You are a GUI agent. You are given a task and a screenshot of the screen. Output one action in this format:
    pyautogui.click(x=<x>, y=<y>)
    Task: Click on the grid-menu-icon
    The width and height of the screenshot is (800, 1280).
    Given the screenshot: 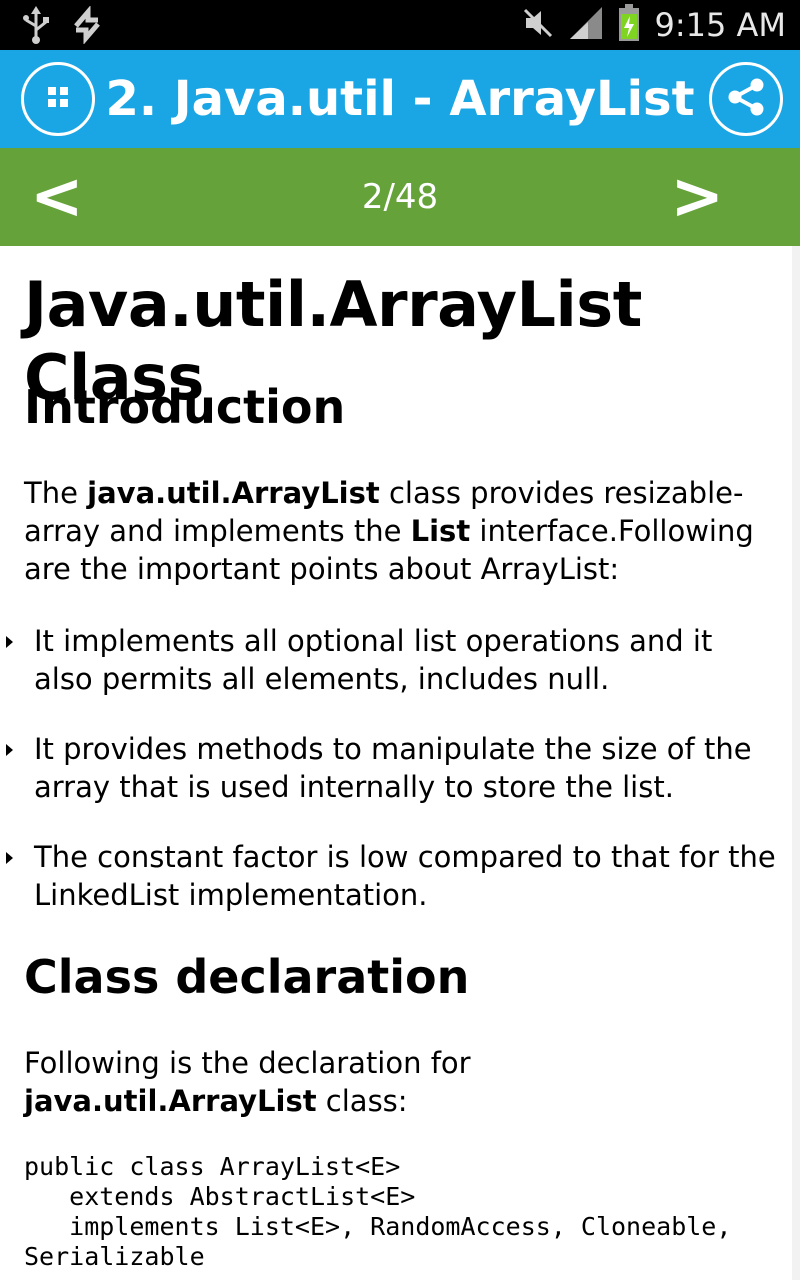 What is the action you would take?
    pyautogui.click(x=58, y=99)
    